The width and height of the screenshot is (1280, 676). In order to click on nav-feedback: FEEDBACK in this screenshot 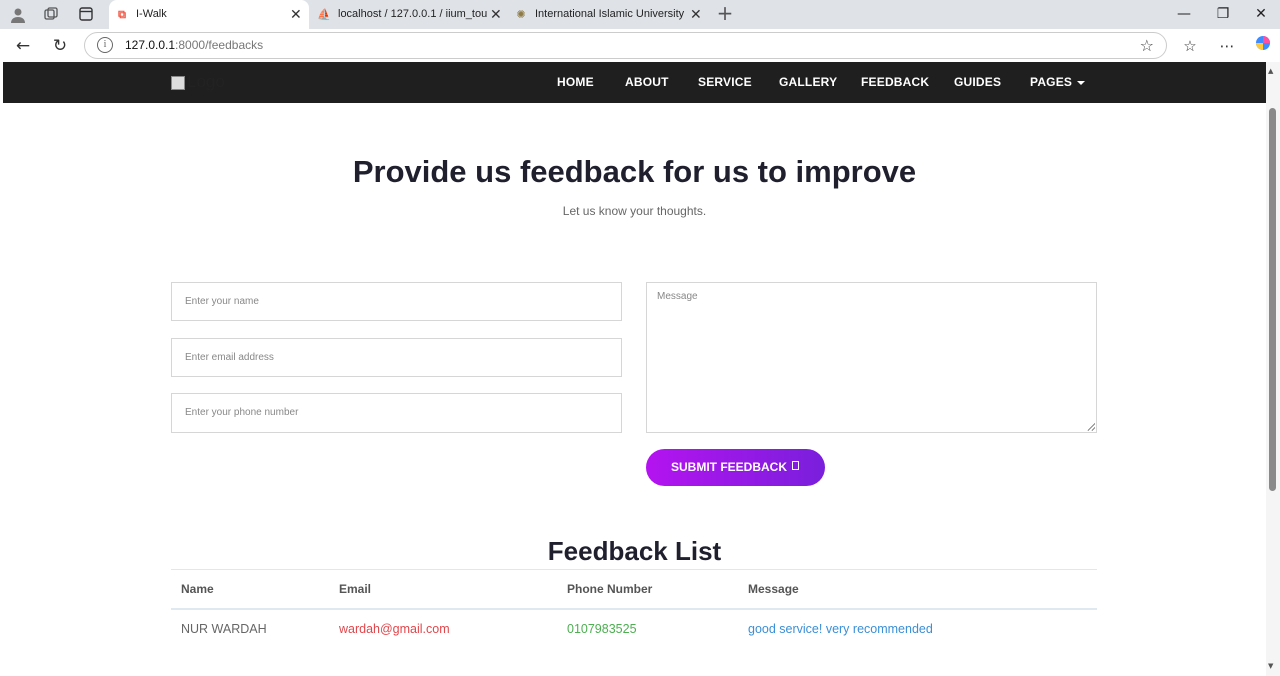, I will do `click(895, 82)`.